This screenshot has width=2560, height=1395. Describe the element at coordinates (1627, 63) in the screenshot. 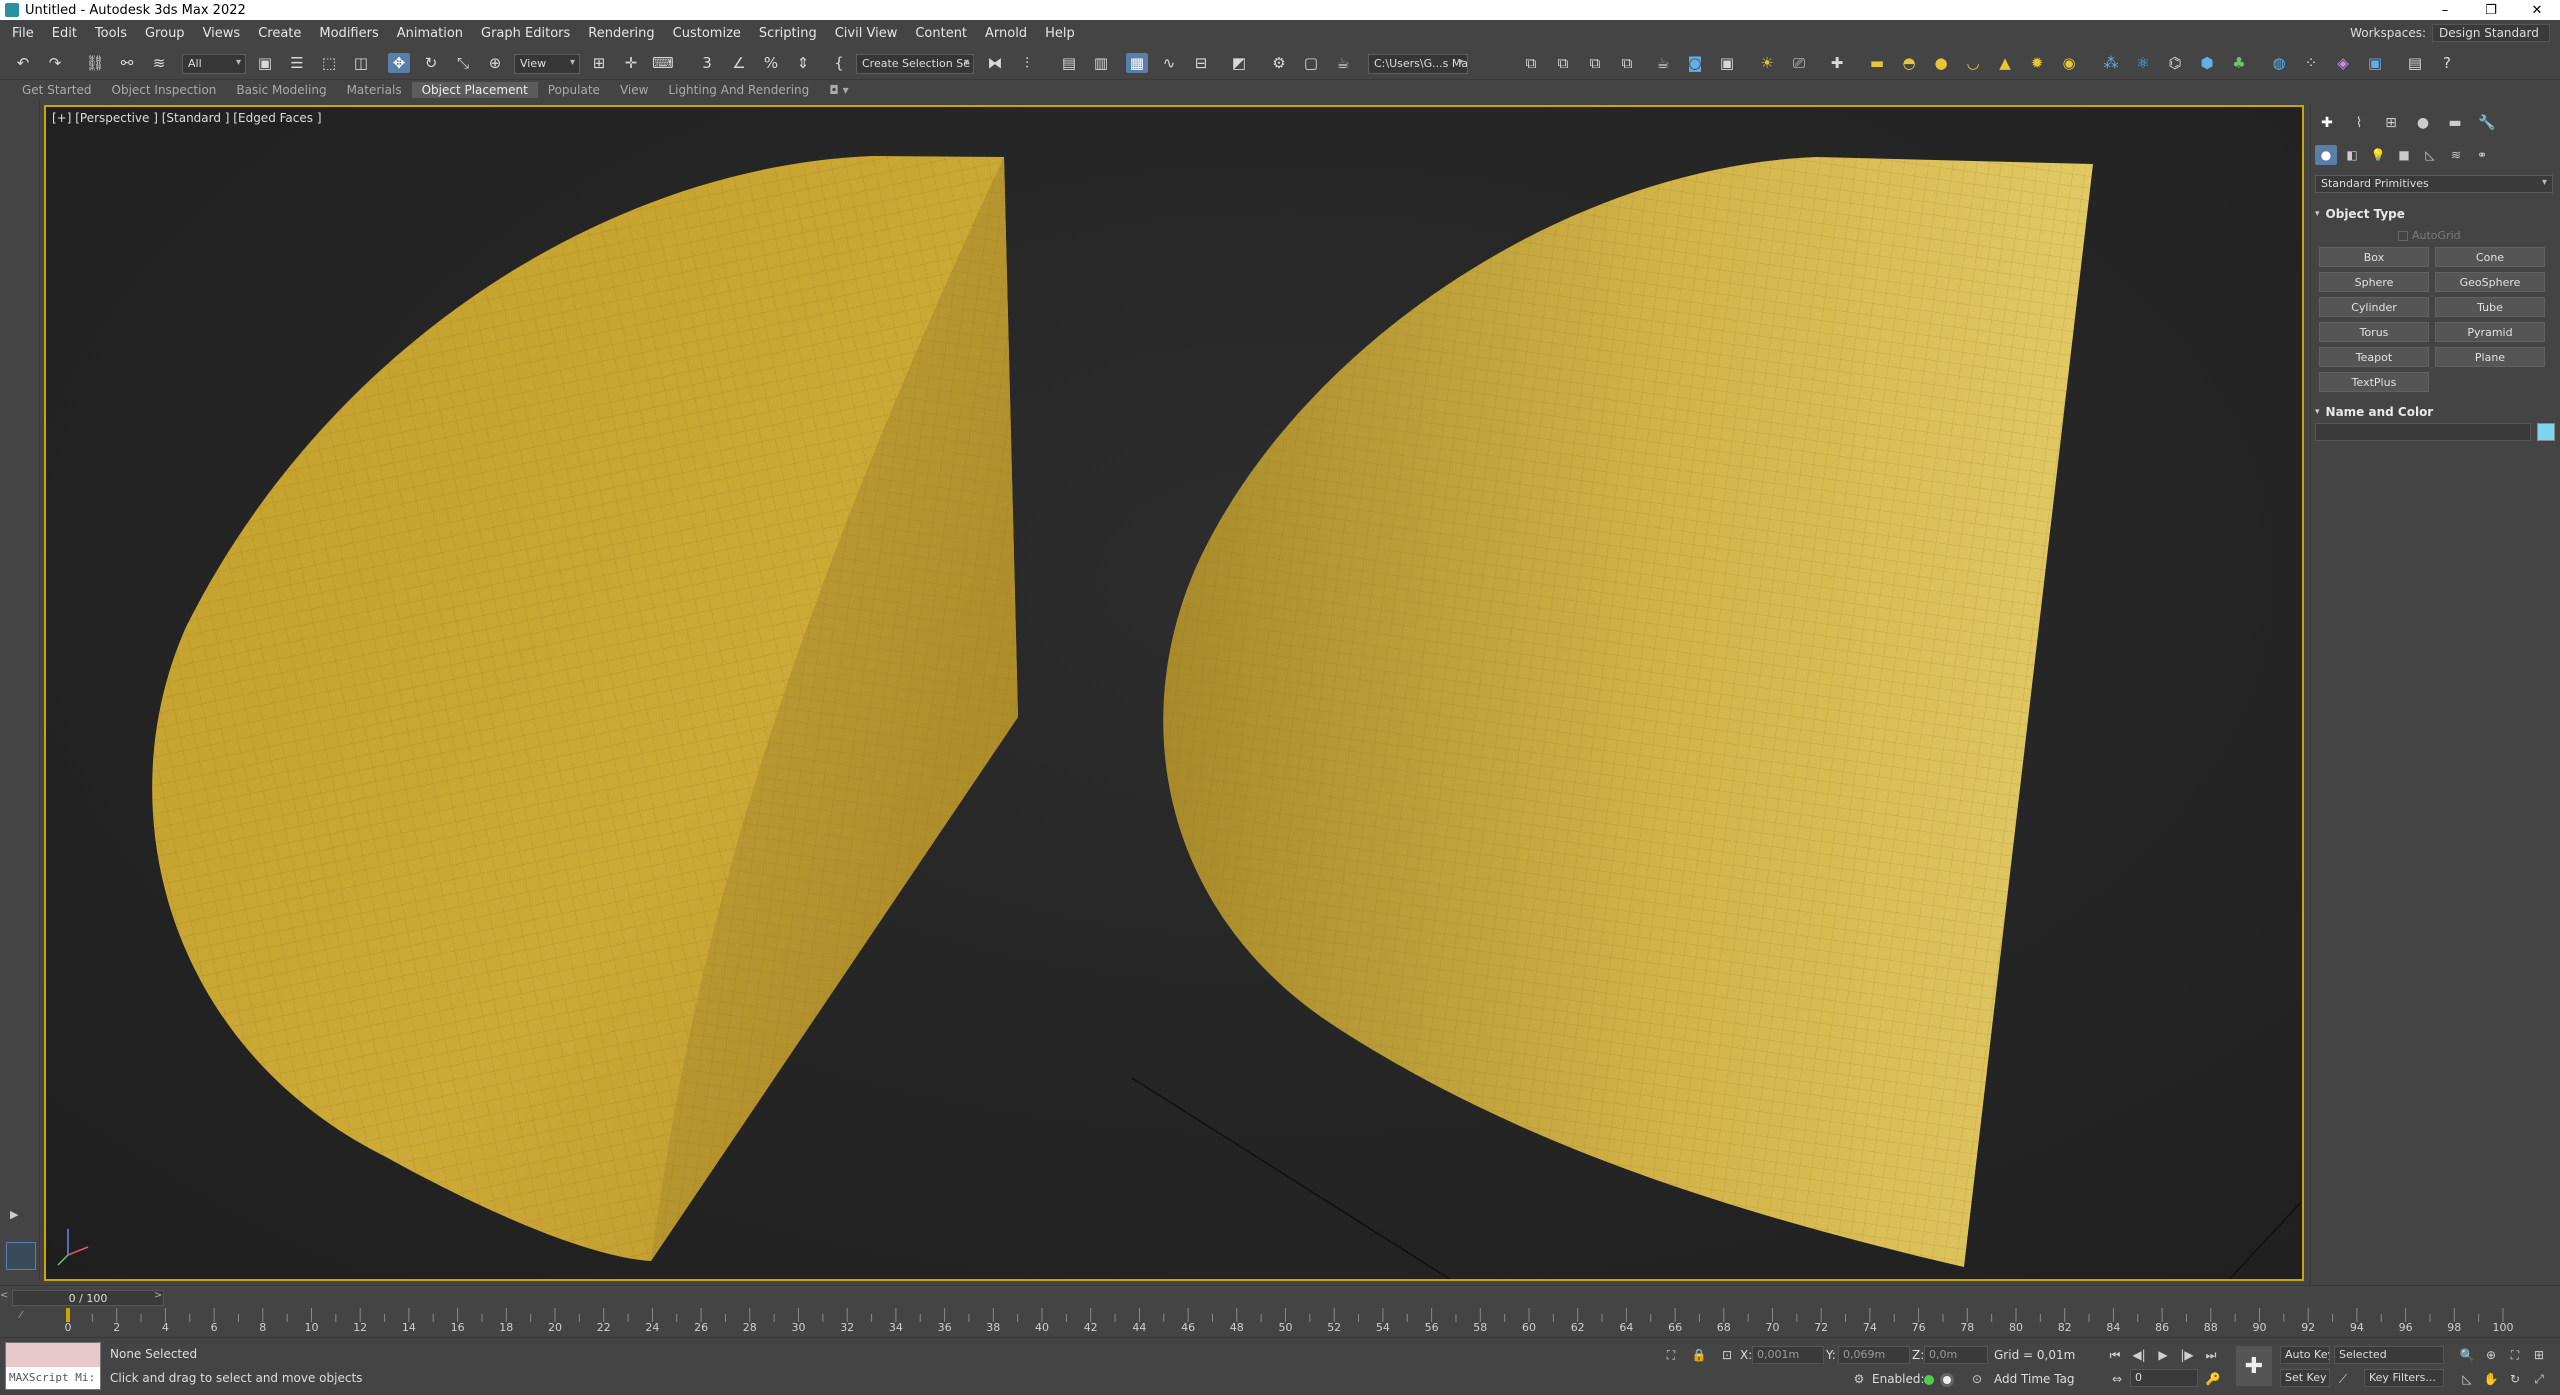

I see `open-explorer-icon-4: ⧉` at that location.